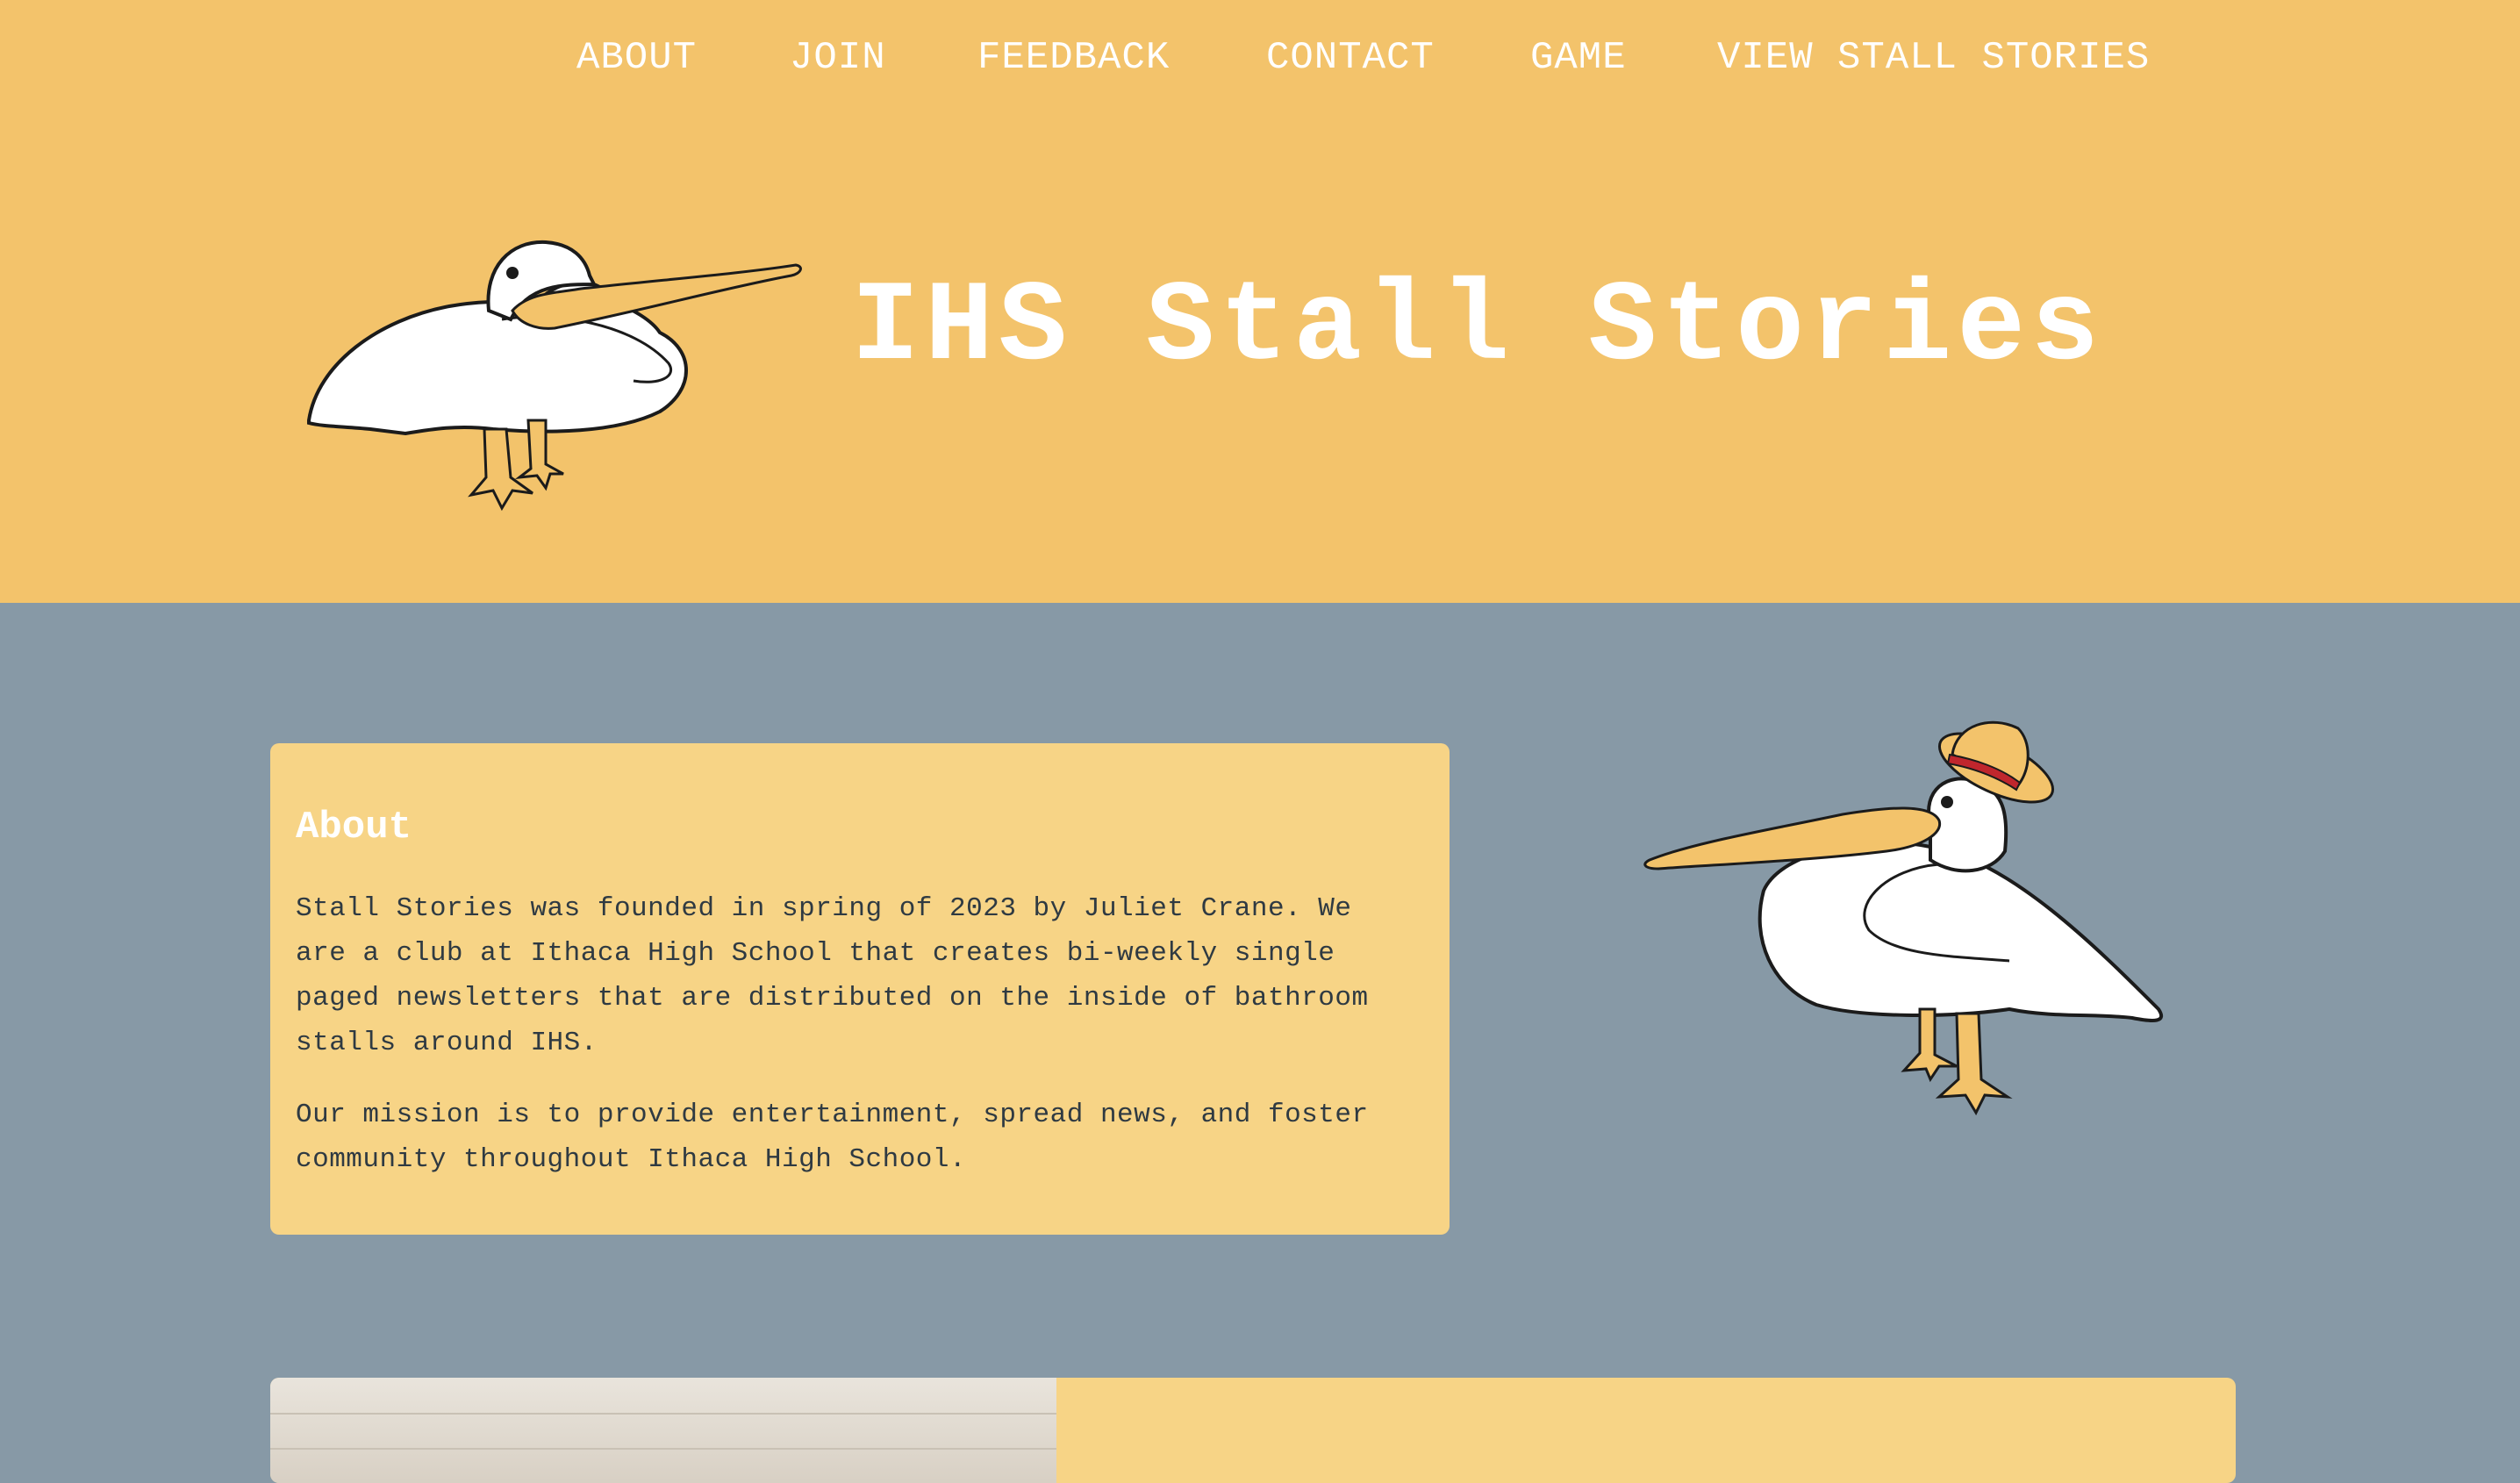 This screenshot has width=2520, height=1483. What do you see at coordinates (1350, 58) in the screenshot?
I see `nav-contact: CONTACT` at bounding box center [1350, 58].